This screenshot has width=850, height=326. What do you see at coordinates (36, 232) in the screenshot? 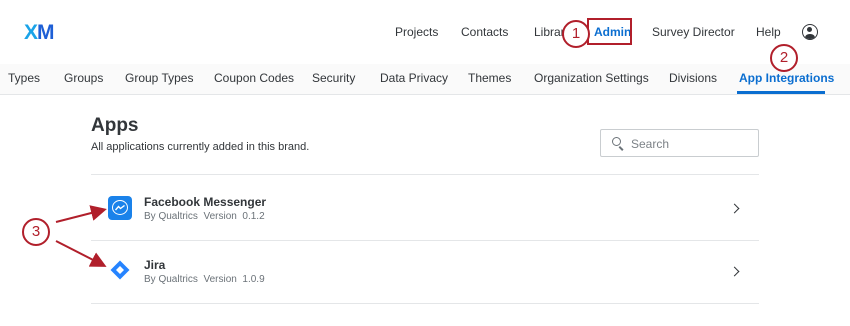
I see `callout-badge-3: 3` at bounding box center [36, 232].